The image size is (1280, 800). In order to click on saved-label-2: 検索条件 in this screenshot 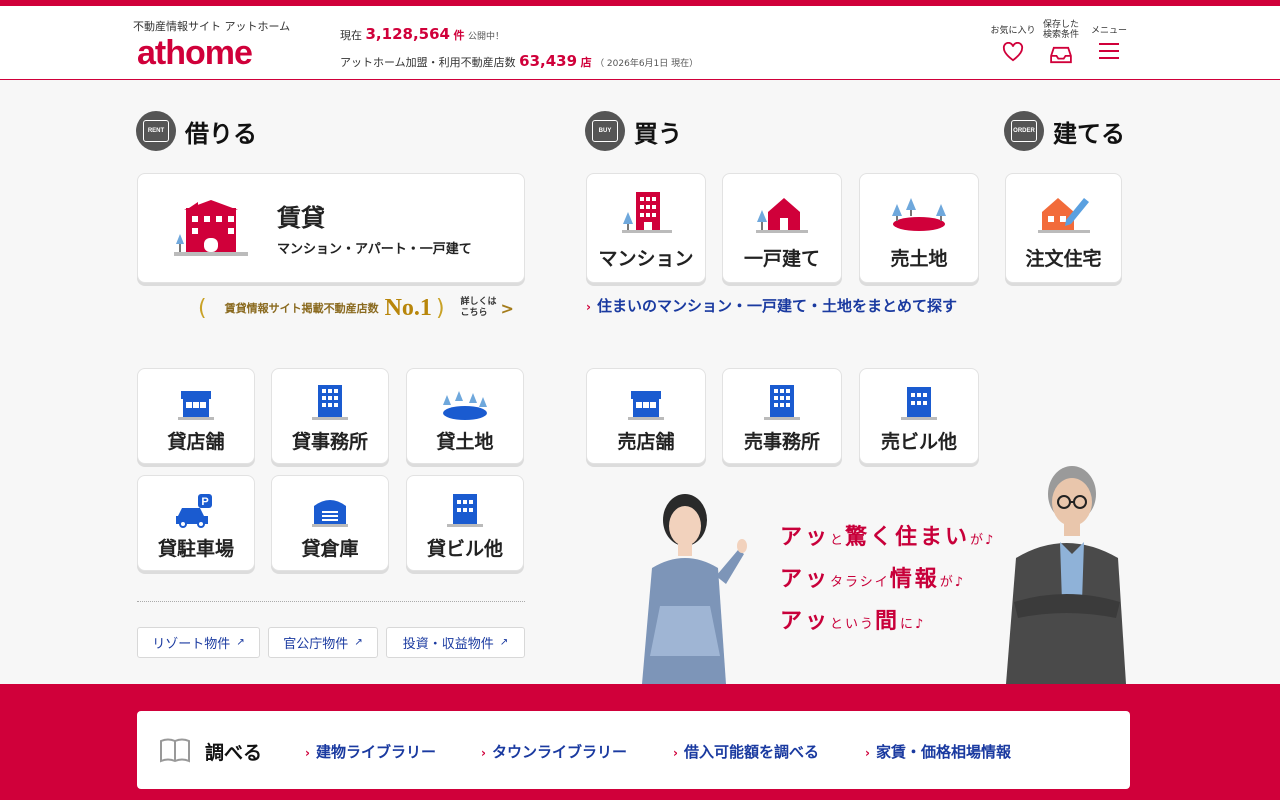, I will do `click(1060, 35)`.